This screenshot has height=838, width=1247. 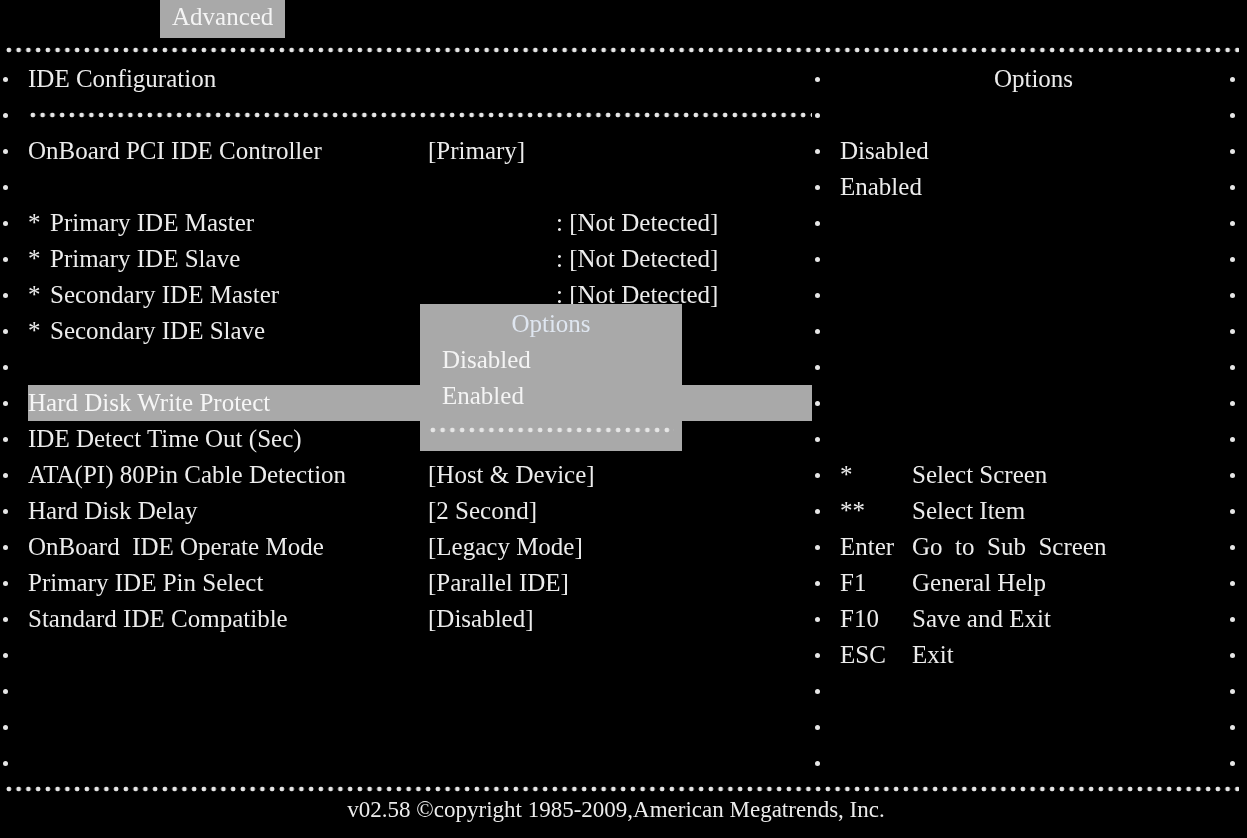 What do you see at coordinates (876, 619) in the screenshot?
I see `help-key: F10` at bounding box center [876, 619].